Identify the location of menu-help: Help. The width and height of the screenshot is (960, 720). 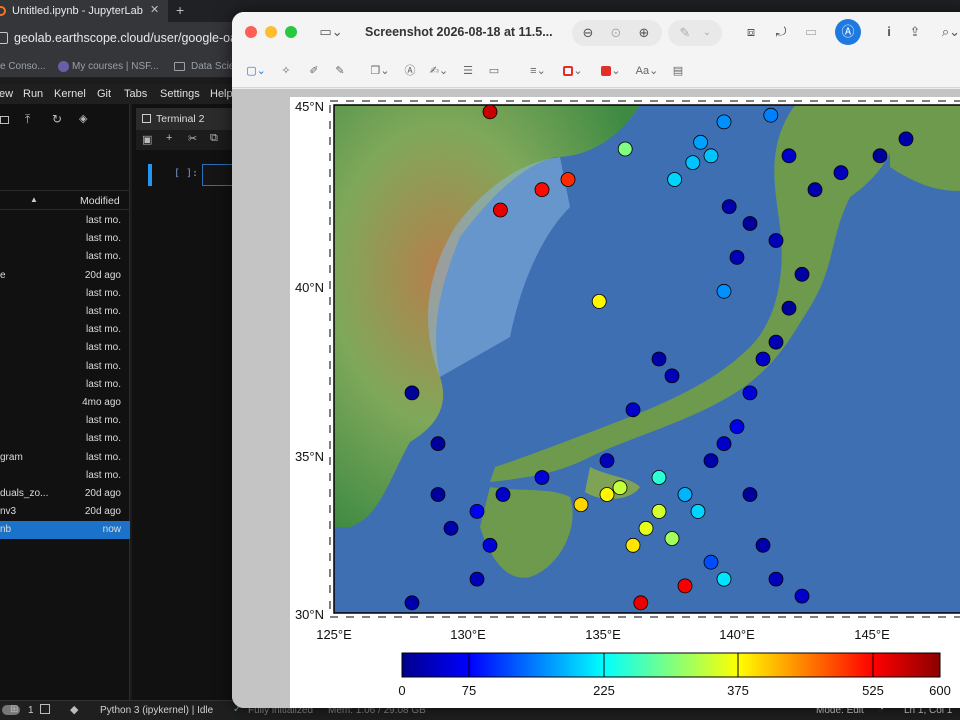
(221, 94).